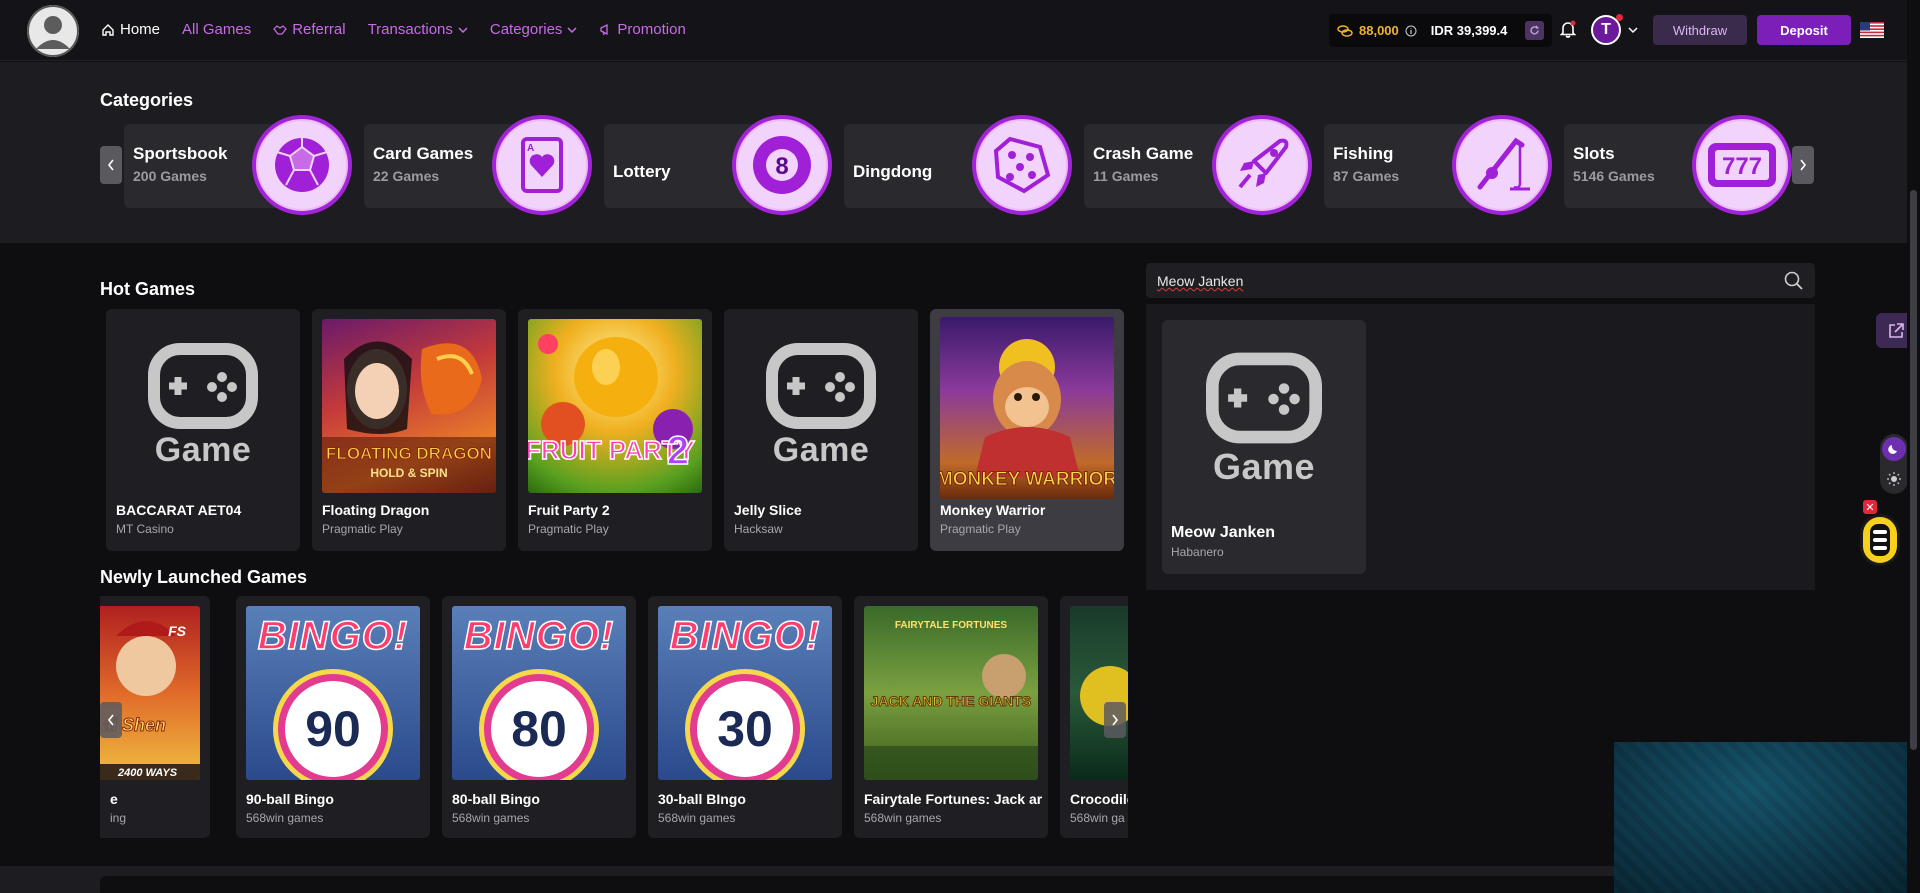  What do you see at coordinates (145, 529) in the screenshot?
I see `game-provider: MT Casino` at bounding box center [145, 529].